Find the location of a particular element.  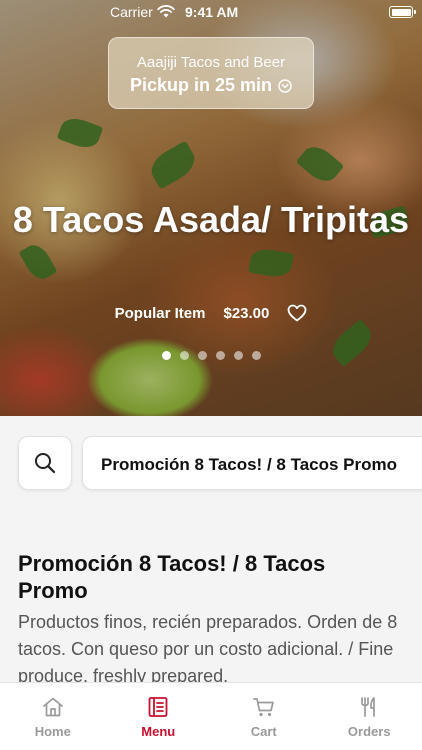

search-button is located at coordinates (45, 463).